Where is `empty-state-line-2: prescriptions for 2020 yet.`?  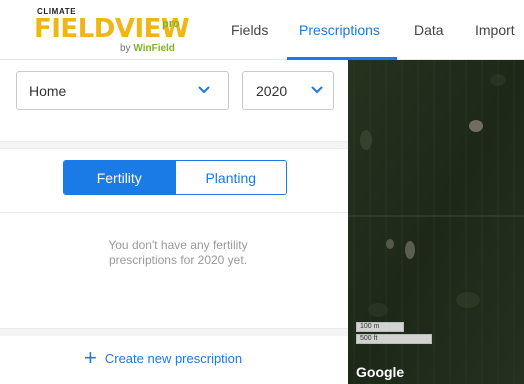 empty-state-line-2: prescriptions for 2020 yet. is located at coordinates (178, 260).